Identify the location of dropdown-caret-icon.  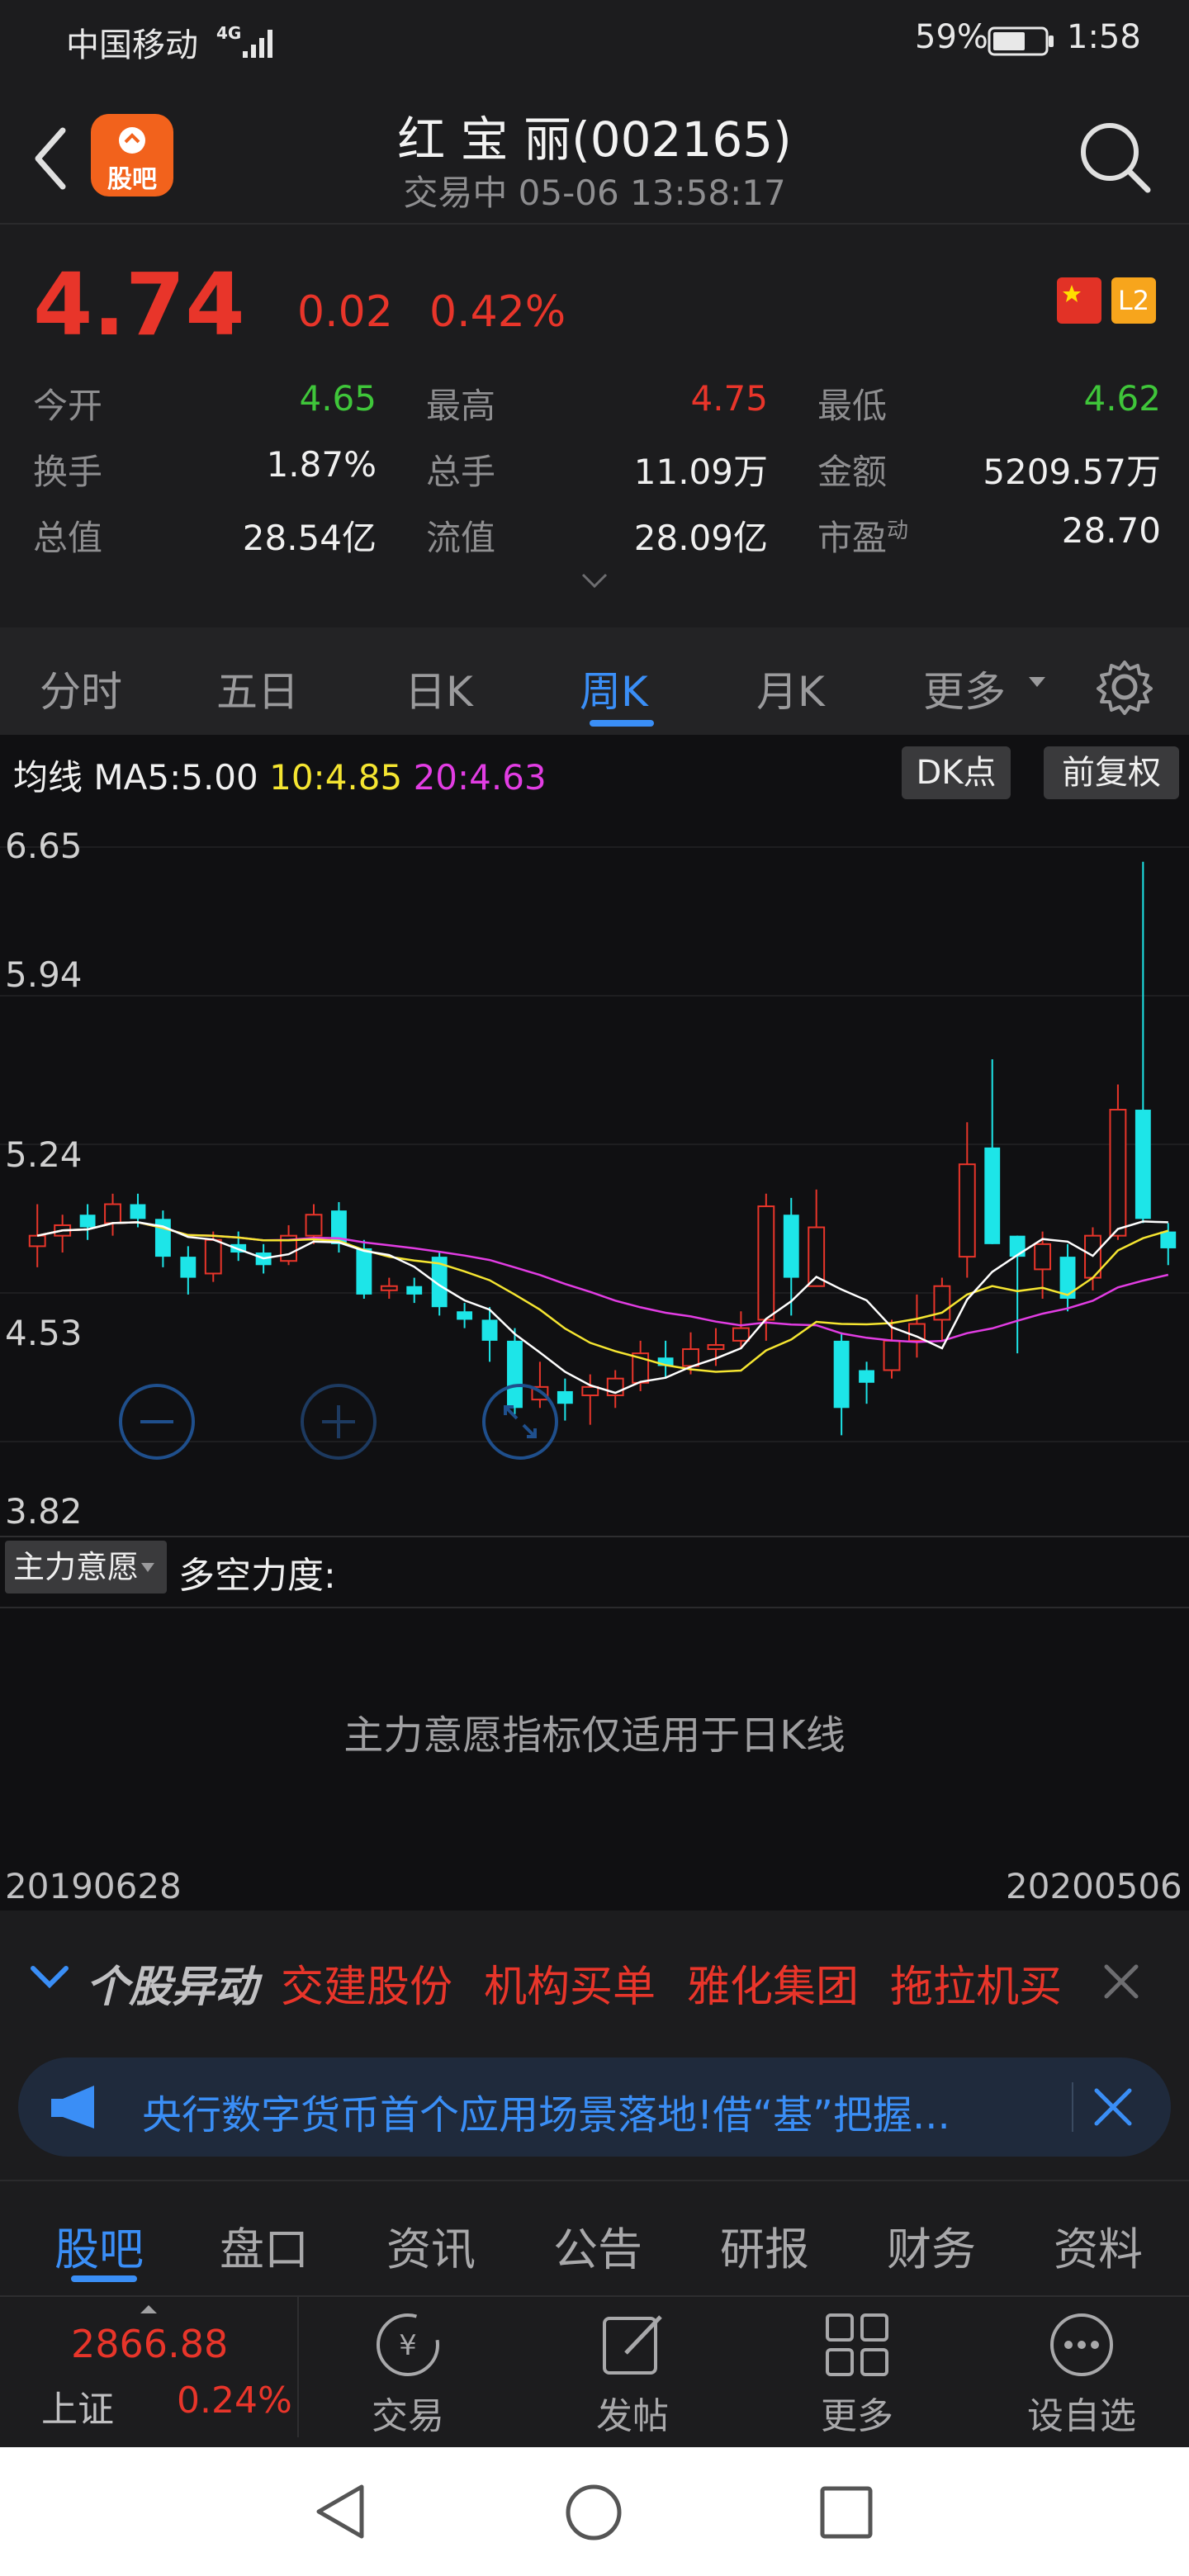
(1037, 682).